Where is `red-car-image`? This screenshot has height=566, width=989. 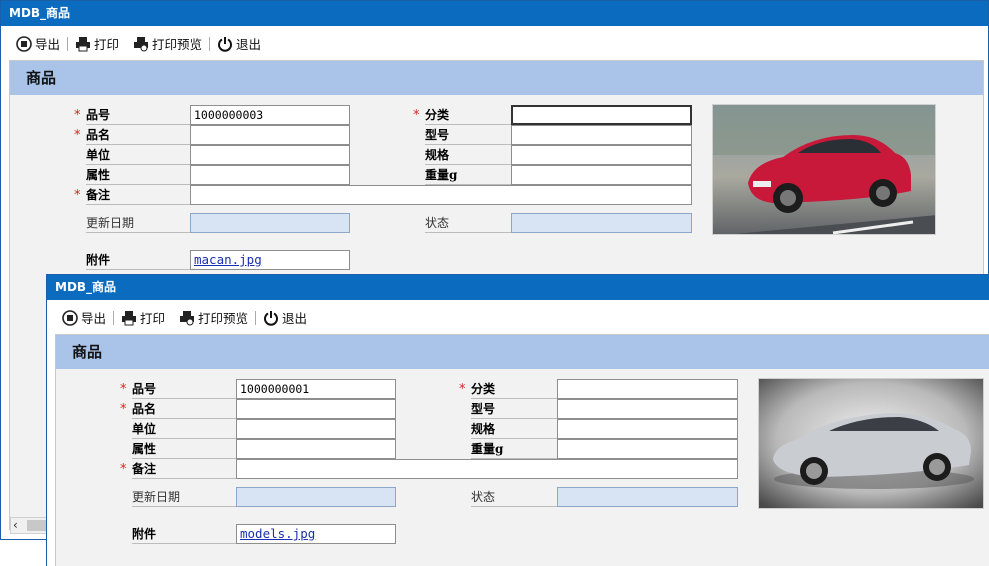
red-car-image is located at coordinates (824, 169).